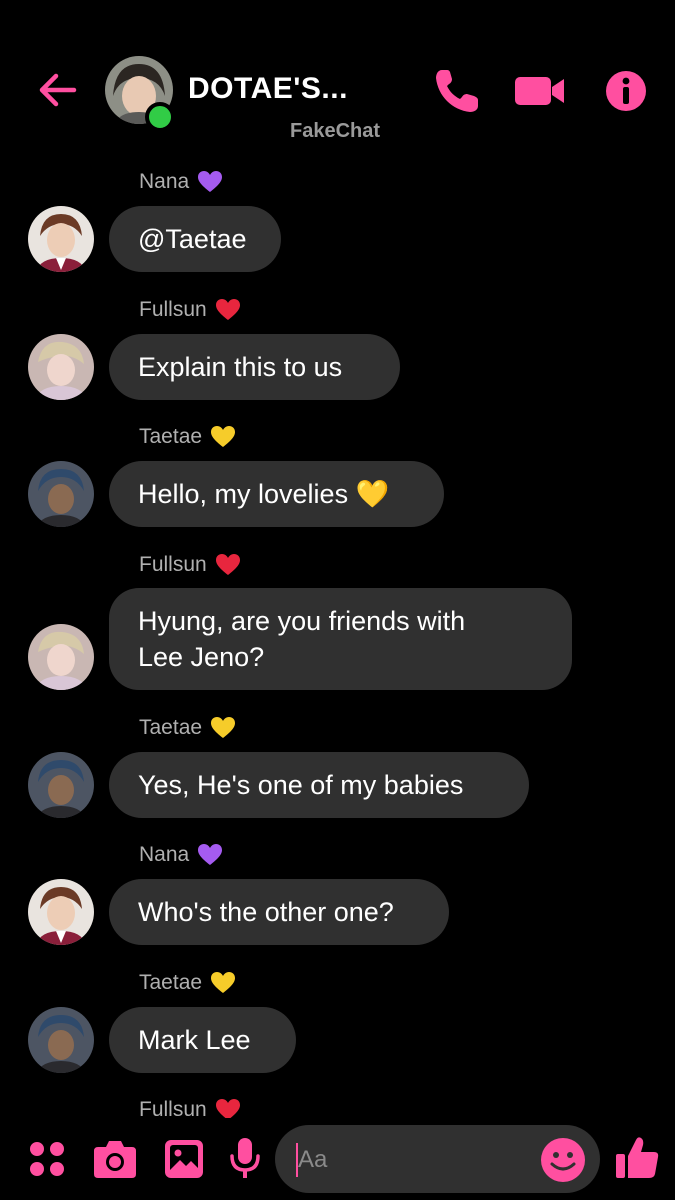 The width and height of the screenshot is (675, 1200). Describe the element at coordinates (276, 494) in the screenshot. I see `message-bubble: Hello, my lovelies 💛` at that location.